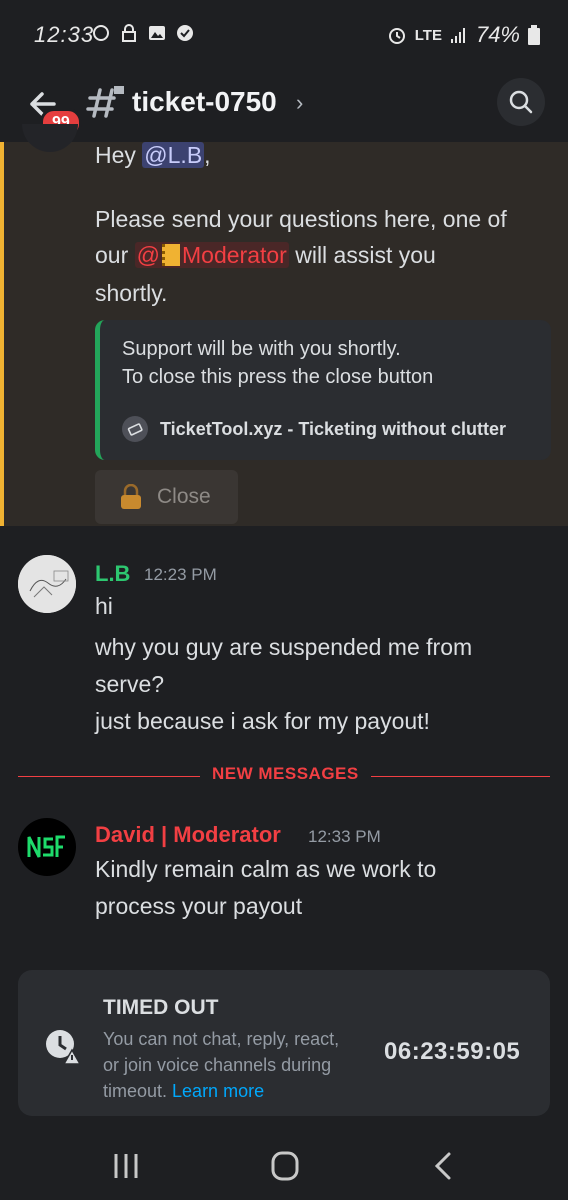 This screenshot has width=568, height=1200. I want to click on embed-text: Support will be with you shortly., so click(261, 349).